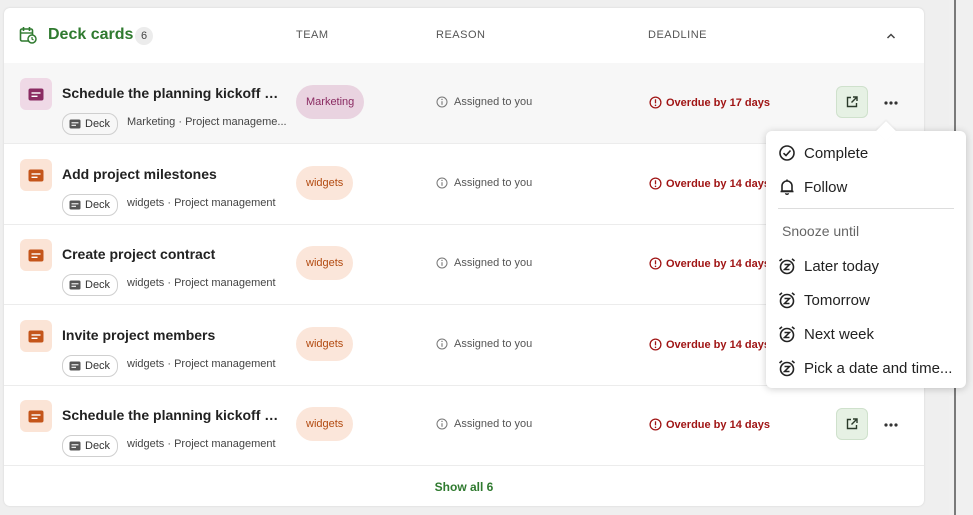  I want to click on snooze-heading: Snooze until, so click(821, 231).